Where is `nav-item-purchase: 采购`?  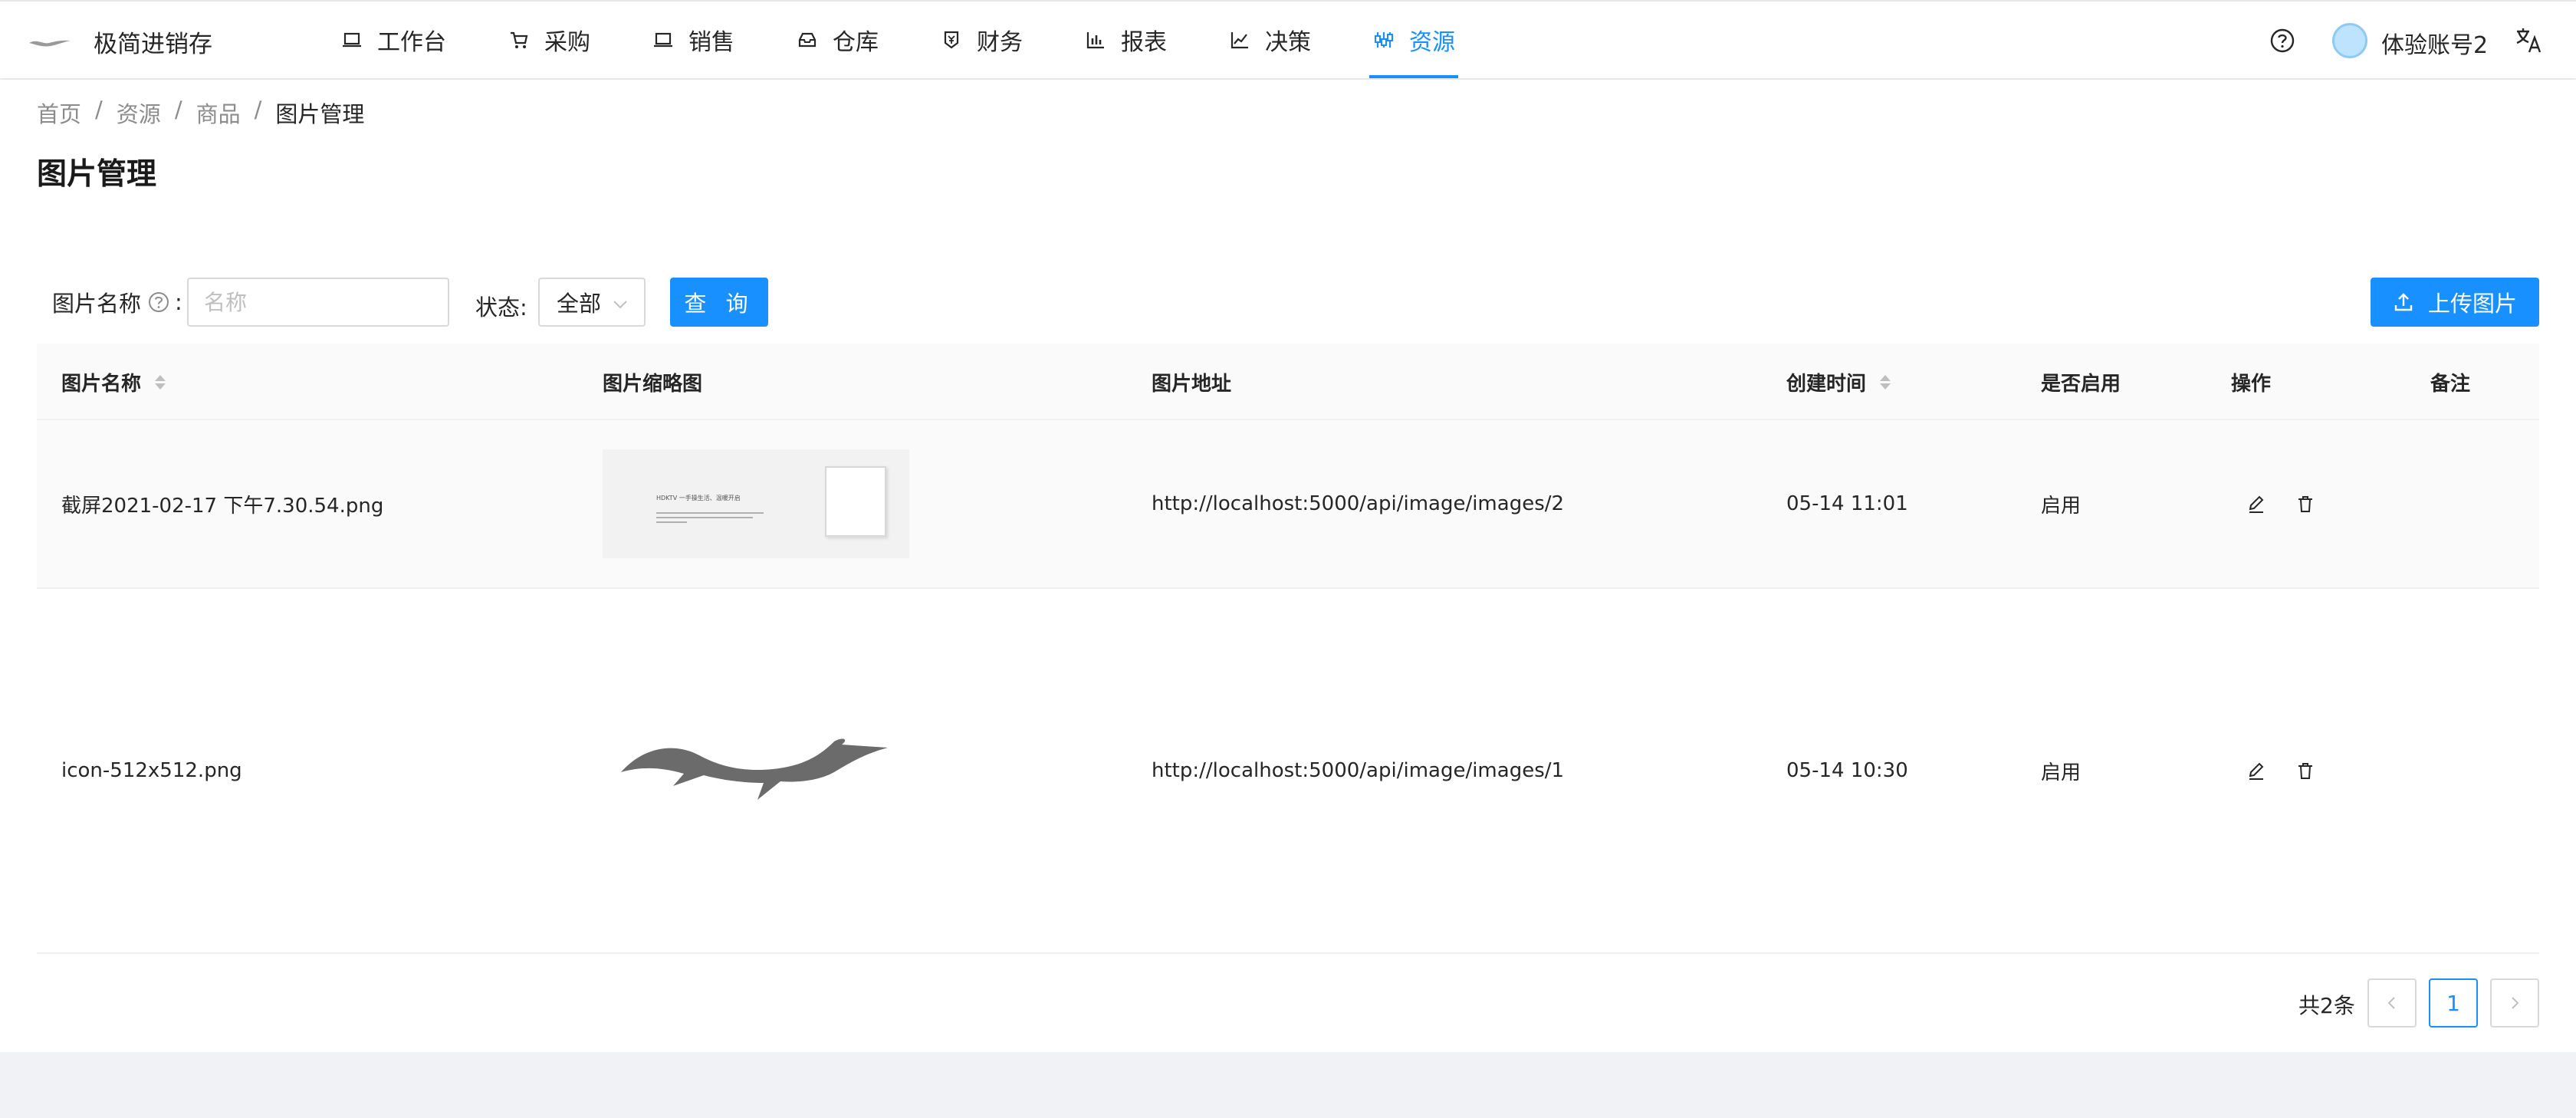
nav-item-purchase: 采购 is located at coordinates (548, 40).